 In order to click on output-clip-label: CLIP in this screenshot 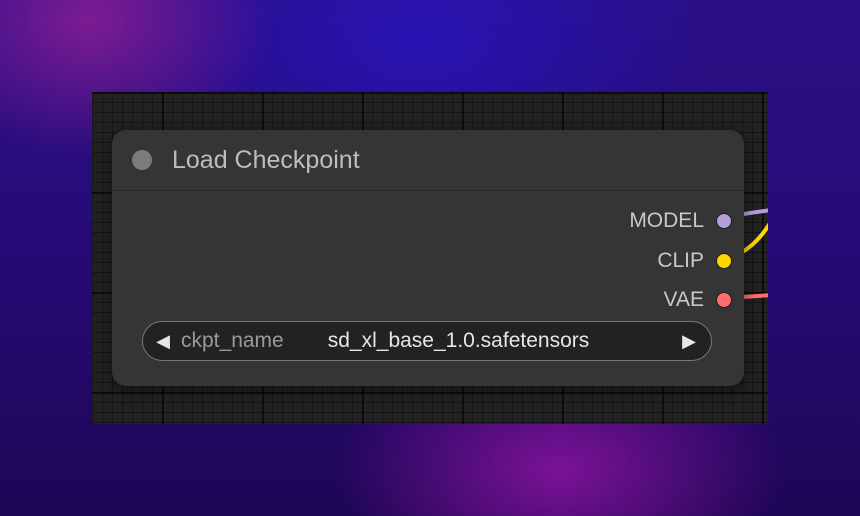, I will do `click(680, 260)`.